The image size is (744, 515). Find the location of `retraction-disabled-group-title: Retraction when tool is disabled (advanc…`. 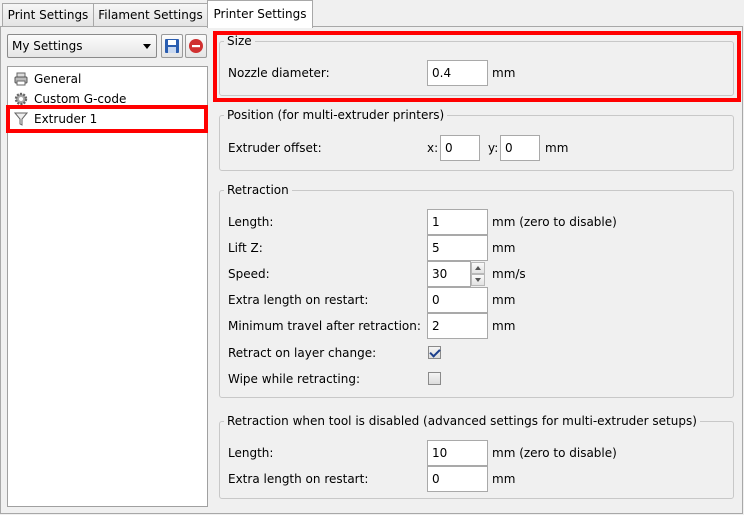

retraction-disabled-group-title: Retraction when tool is disabled (advanc… is located at coordinates (462, 421).